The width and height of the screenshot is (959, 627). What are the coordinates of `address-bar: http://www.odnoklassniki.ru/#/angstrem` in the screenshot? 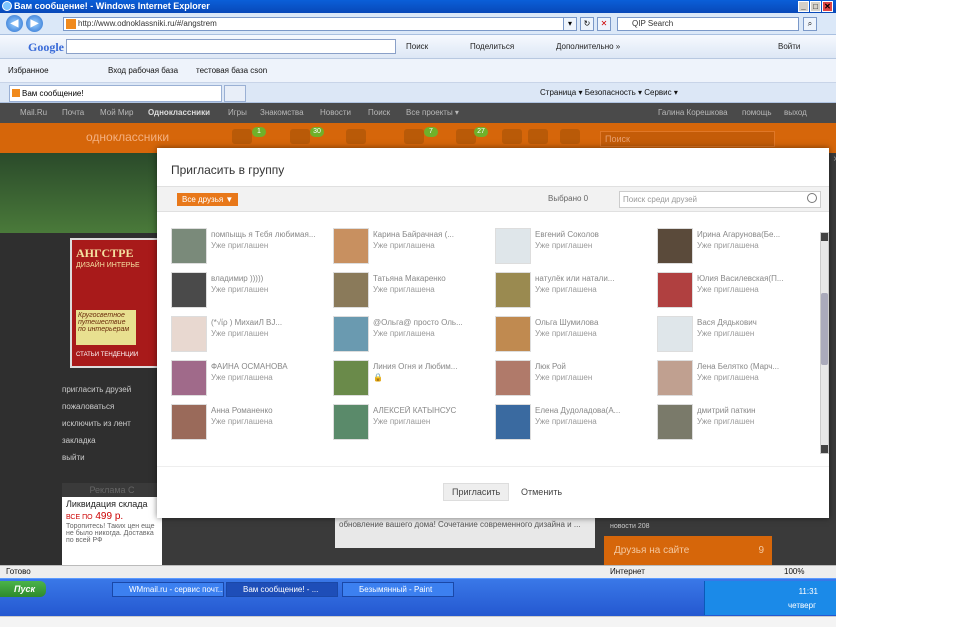 It's located at (318, 24).